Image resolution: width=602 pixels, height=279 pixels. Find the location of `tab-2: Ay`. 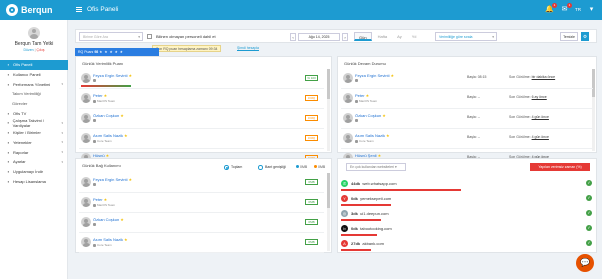

tab-2: Ay is located at coordinates (399, 36).